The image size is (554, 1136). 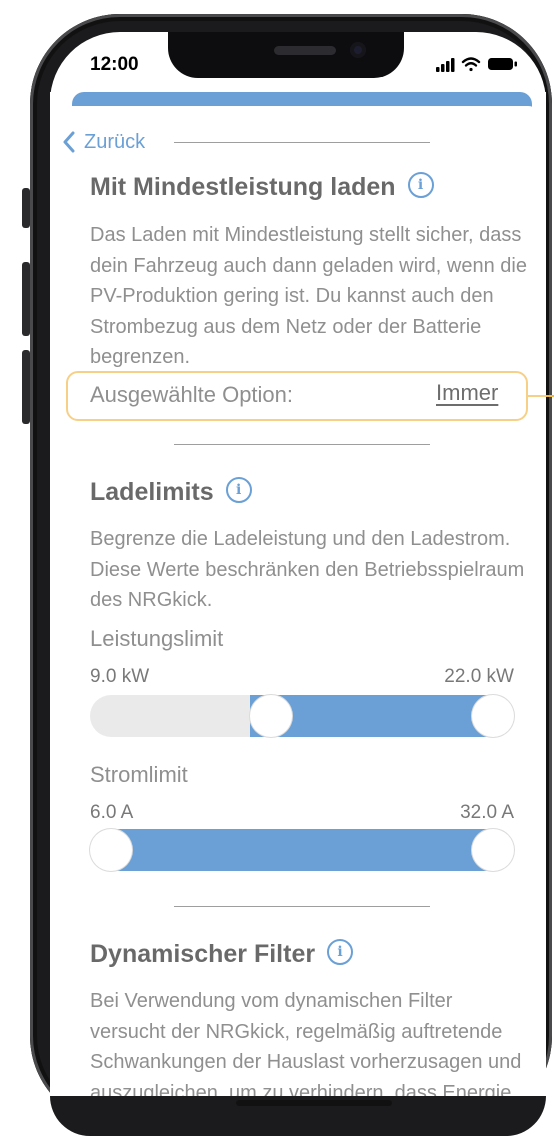 I want to click on section-title-charge-limits: Ladelimits i, so click(x=171, y=492).